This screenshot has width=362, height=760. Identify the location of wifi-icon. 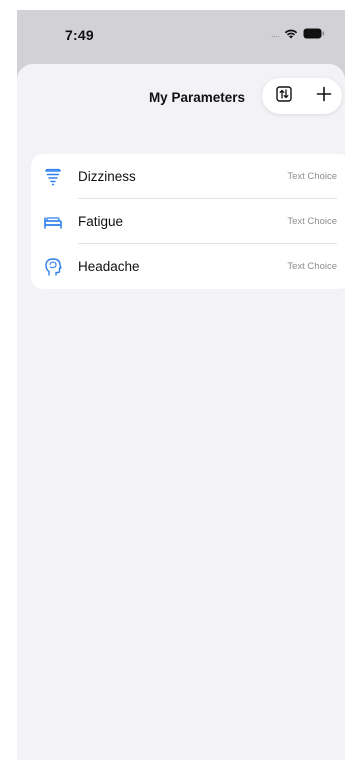
(291, 33).